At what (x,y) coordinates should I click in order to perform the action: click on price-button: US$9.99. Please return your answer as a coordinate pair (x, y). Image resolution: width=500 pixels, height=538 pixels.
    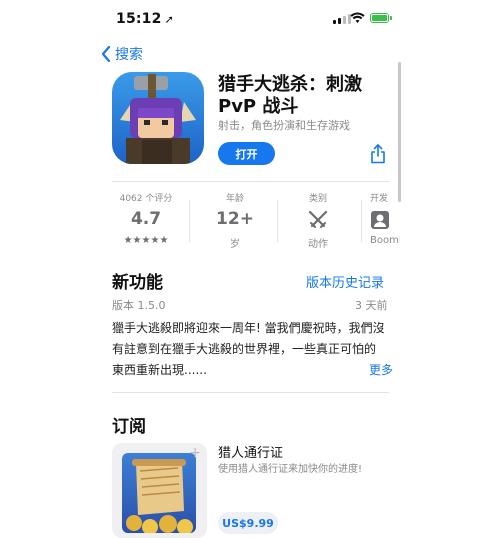
    Looking at the image, I should click on (248, 523).